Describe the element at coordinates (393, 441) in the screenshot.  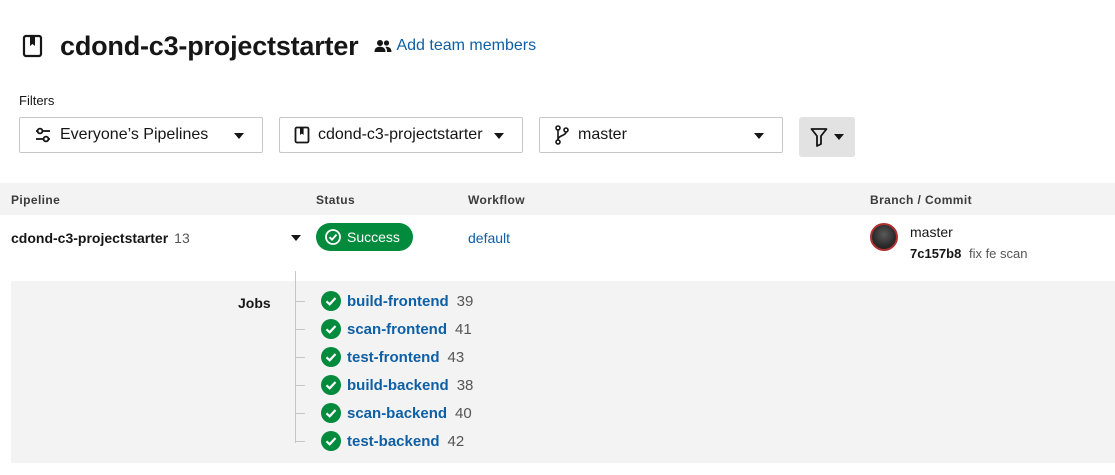
I see `job-name-link: test-backend` at that location.